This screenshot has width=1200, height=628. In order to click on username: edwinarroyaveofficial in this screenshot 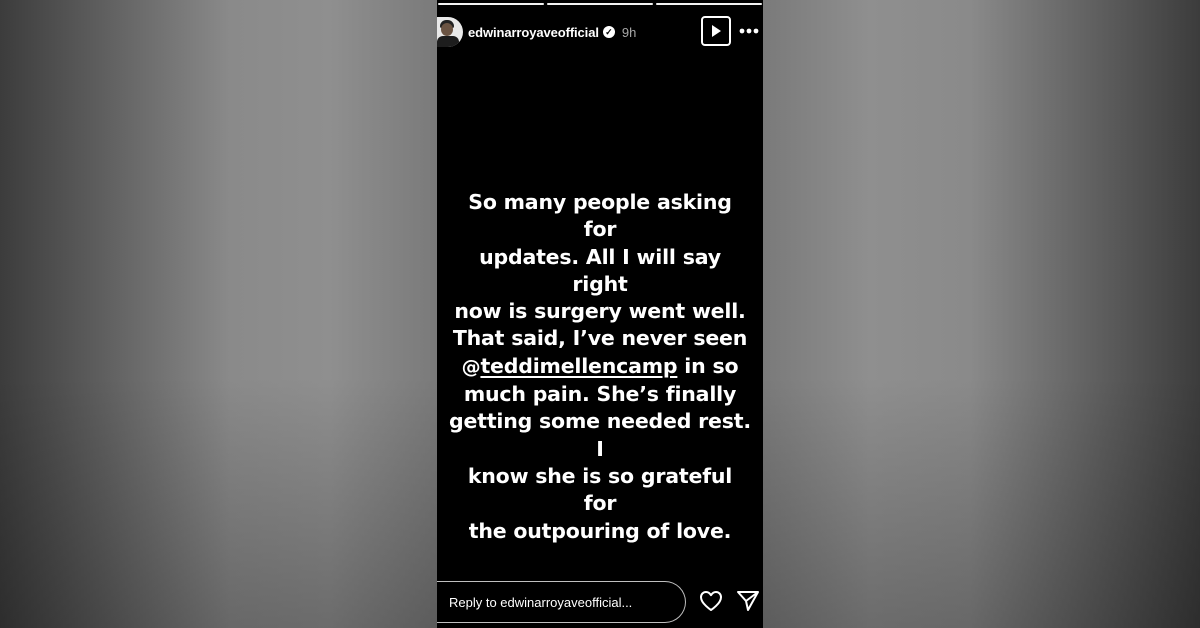, I will do `click(533, 32)`.